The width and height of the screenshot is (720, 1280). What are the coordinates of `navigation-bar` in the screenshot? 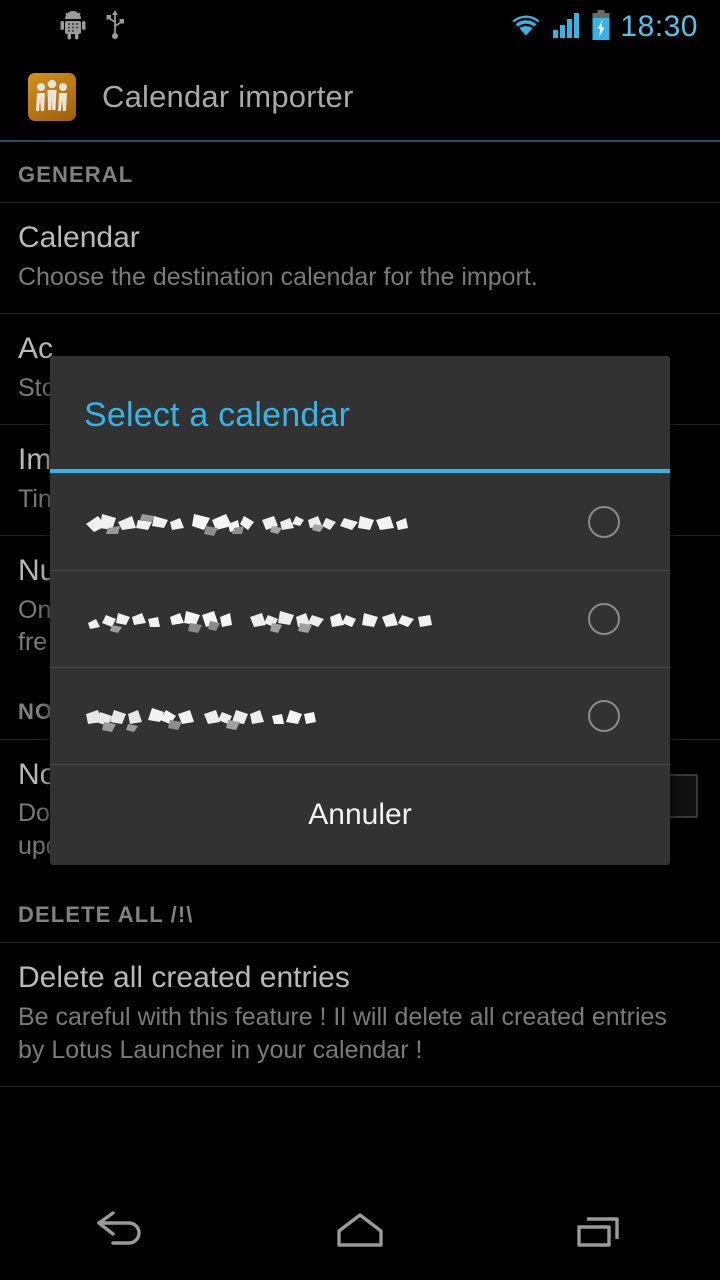 It's located at (360, 1232).